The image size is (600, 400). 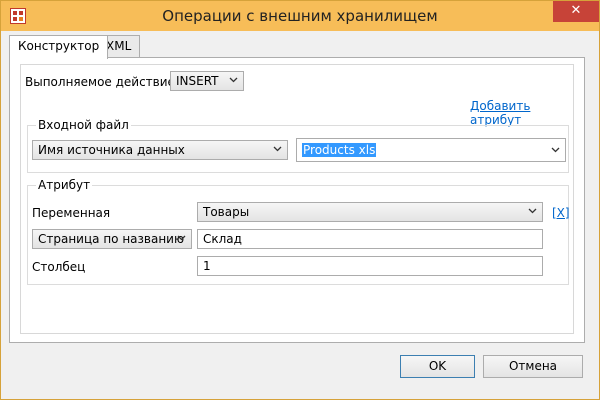 I want to click on window-title: Операции с внешним хранилищем, so click(x=300, y=16).